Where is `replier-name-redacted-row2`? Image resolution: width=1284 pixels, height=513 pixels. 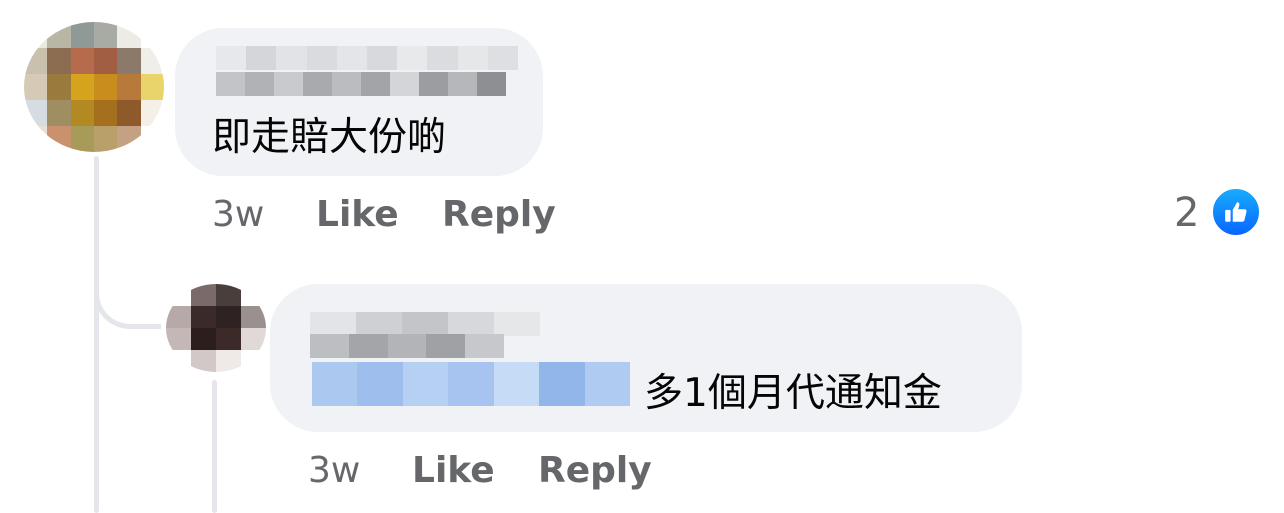 replier-name-redacted-row2 is located at coordinates (407, 346).